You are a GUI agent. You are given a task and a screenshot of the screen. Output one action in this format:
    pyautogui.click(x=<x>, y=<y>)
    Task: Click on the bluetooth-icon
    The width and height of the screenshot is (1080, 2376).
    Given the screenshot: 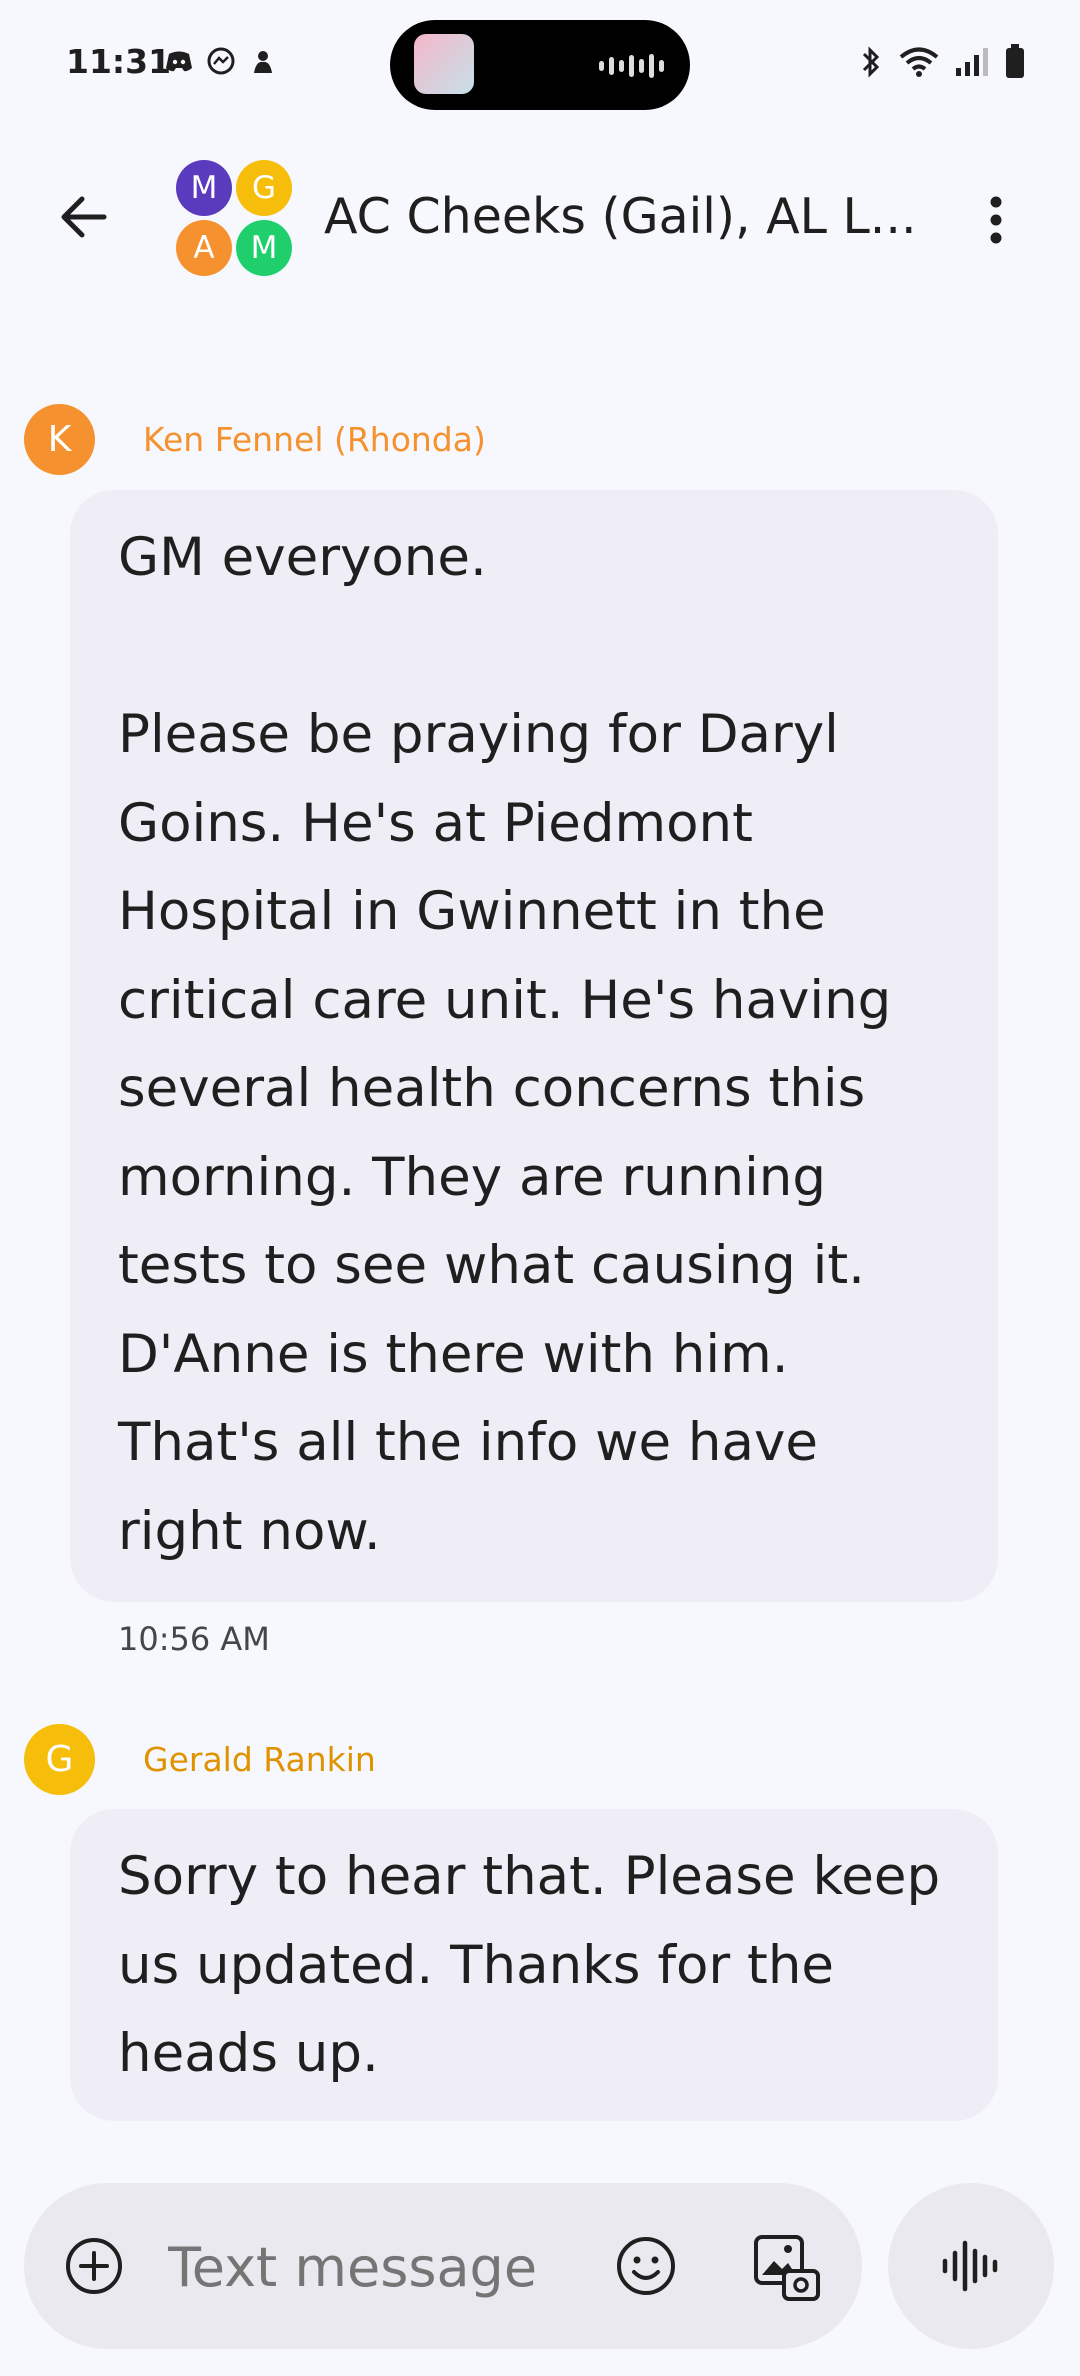 What is the action you would take?
    pyautogui.click(x=871, y=62)
    